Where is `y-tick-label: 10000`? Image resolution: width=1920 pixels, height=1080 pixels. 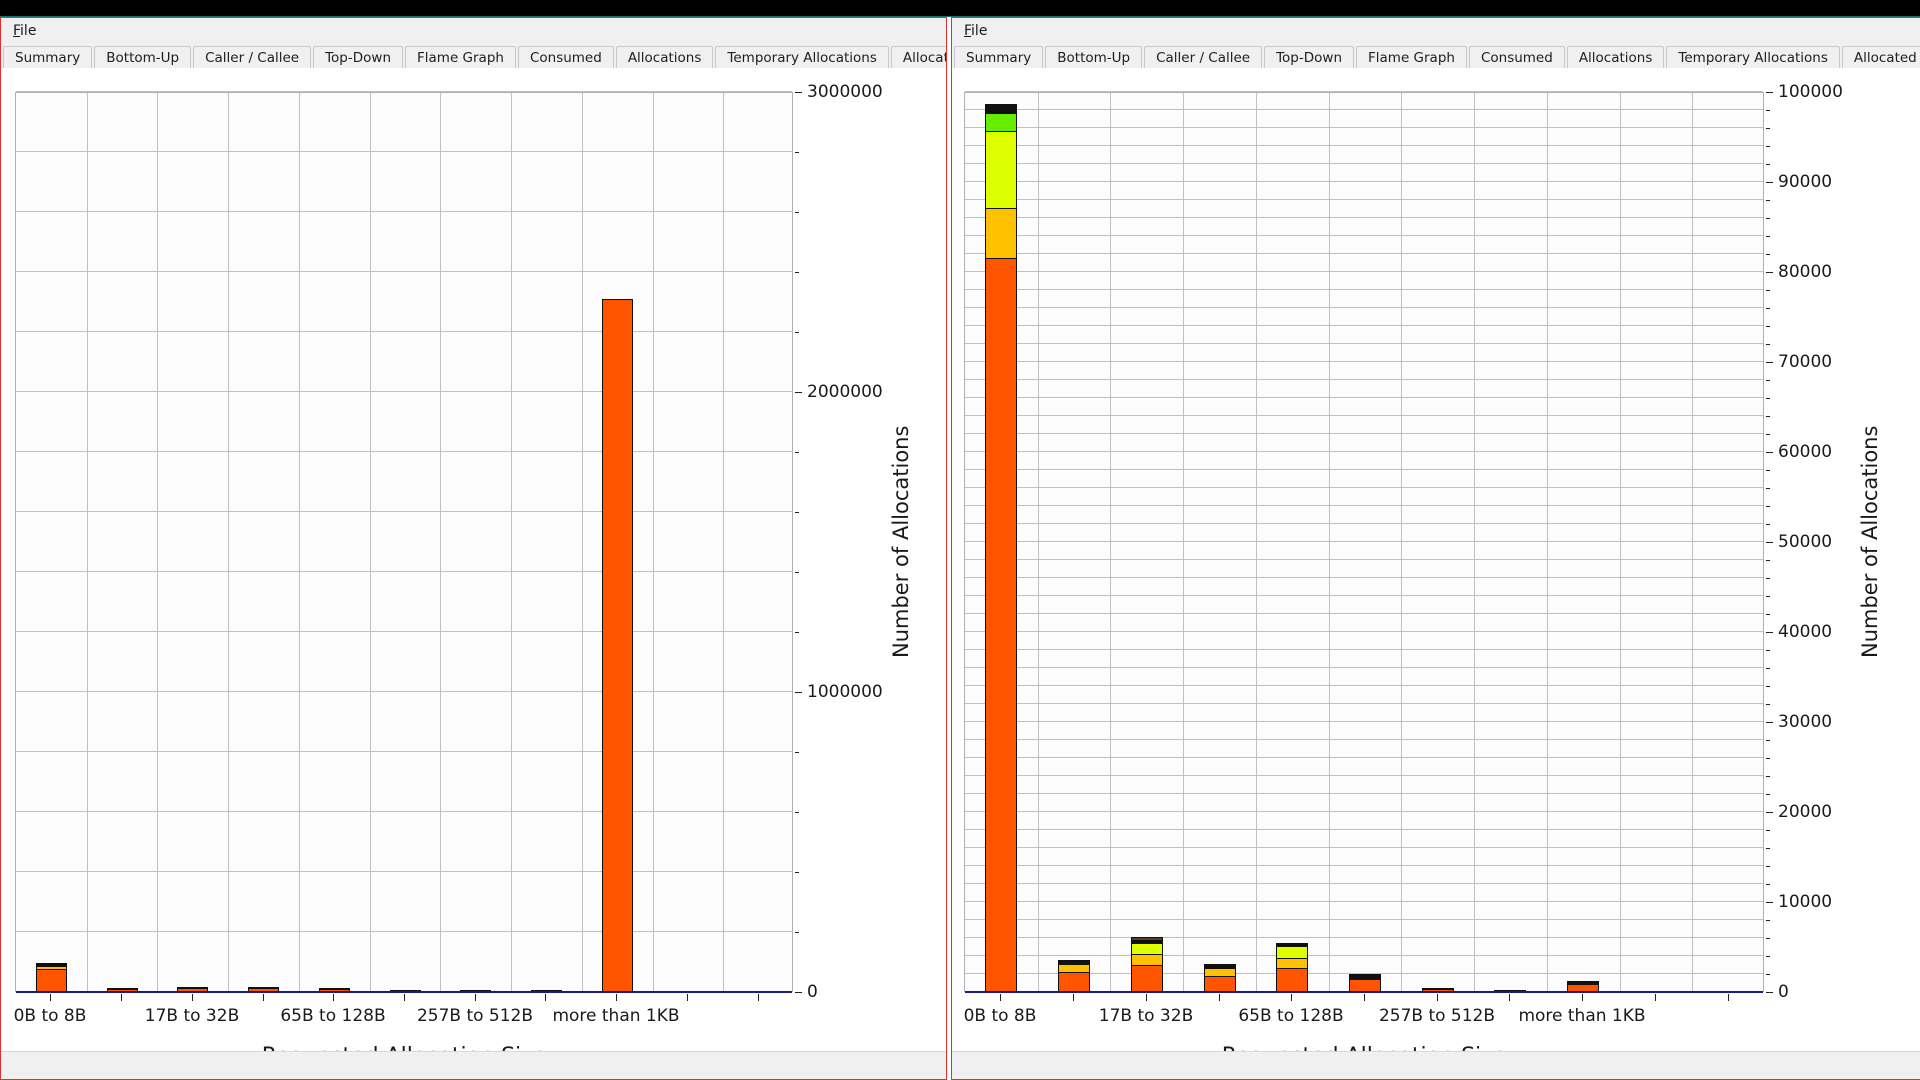 y-tick-label: 10000 is located at coordinates (1805, 902).